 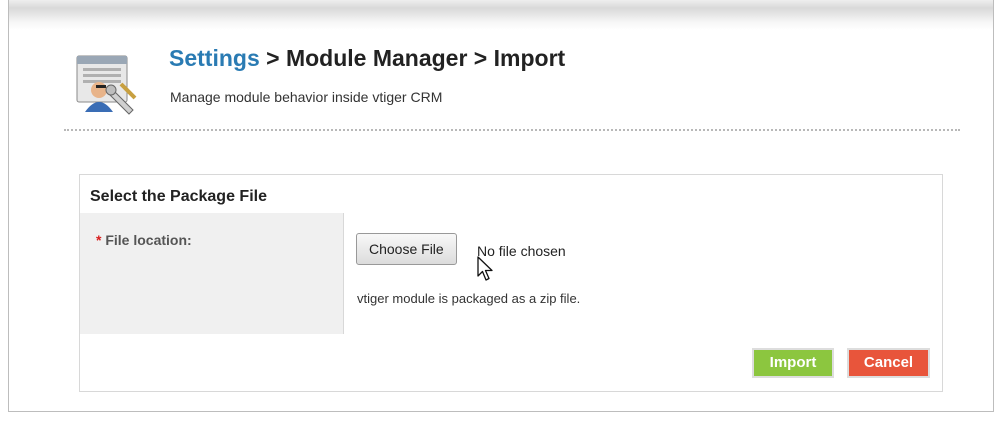 I want to click on breadcrumb-module-manager: Module Manager, so click(x=376, y=58).